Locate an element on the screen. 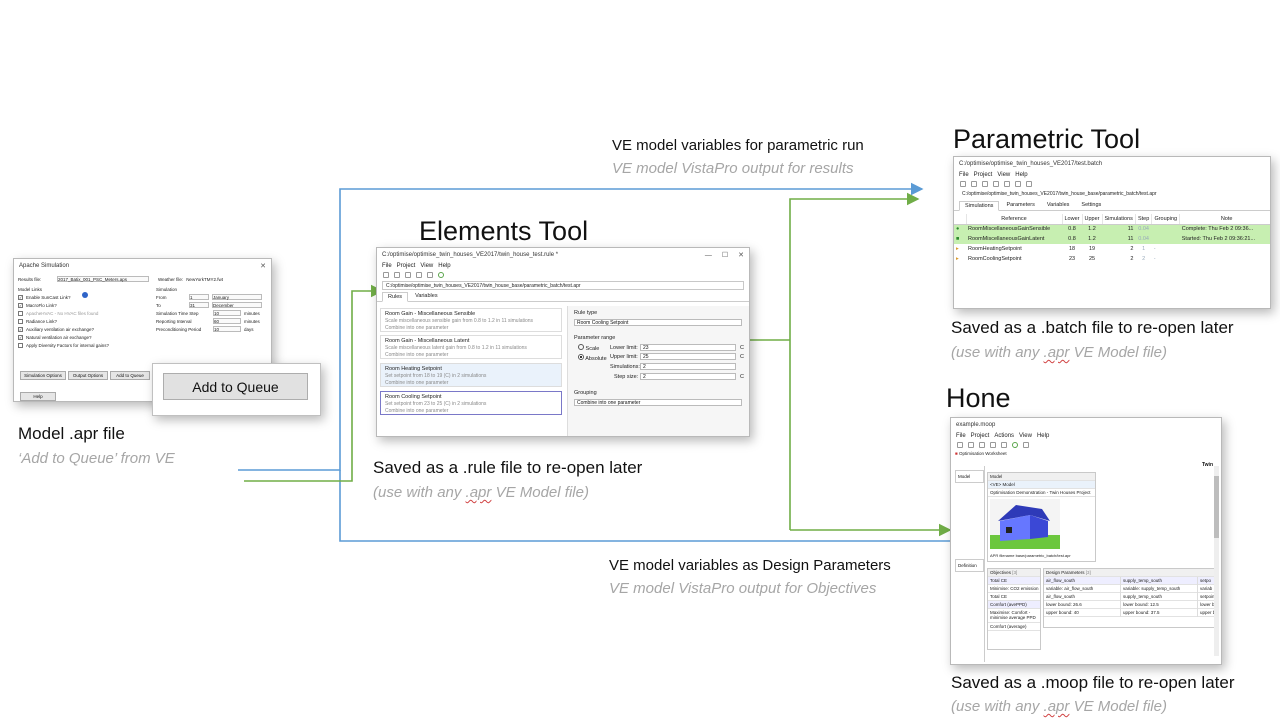  dp-upper: upper bound: 40 is located at coordinates (1082, 613).